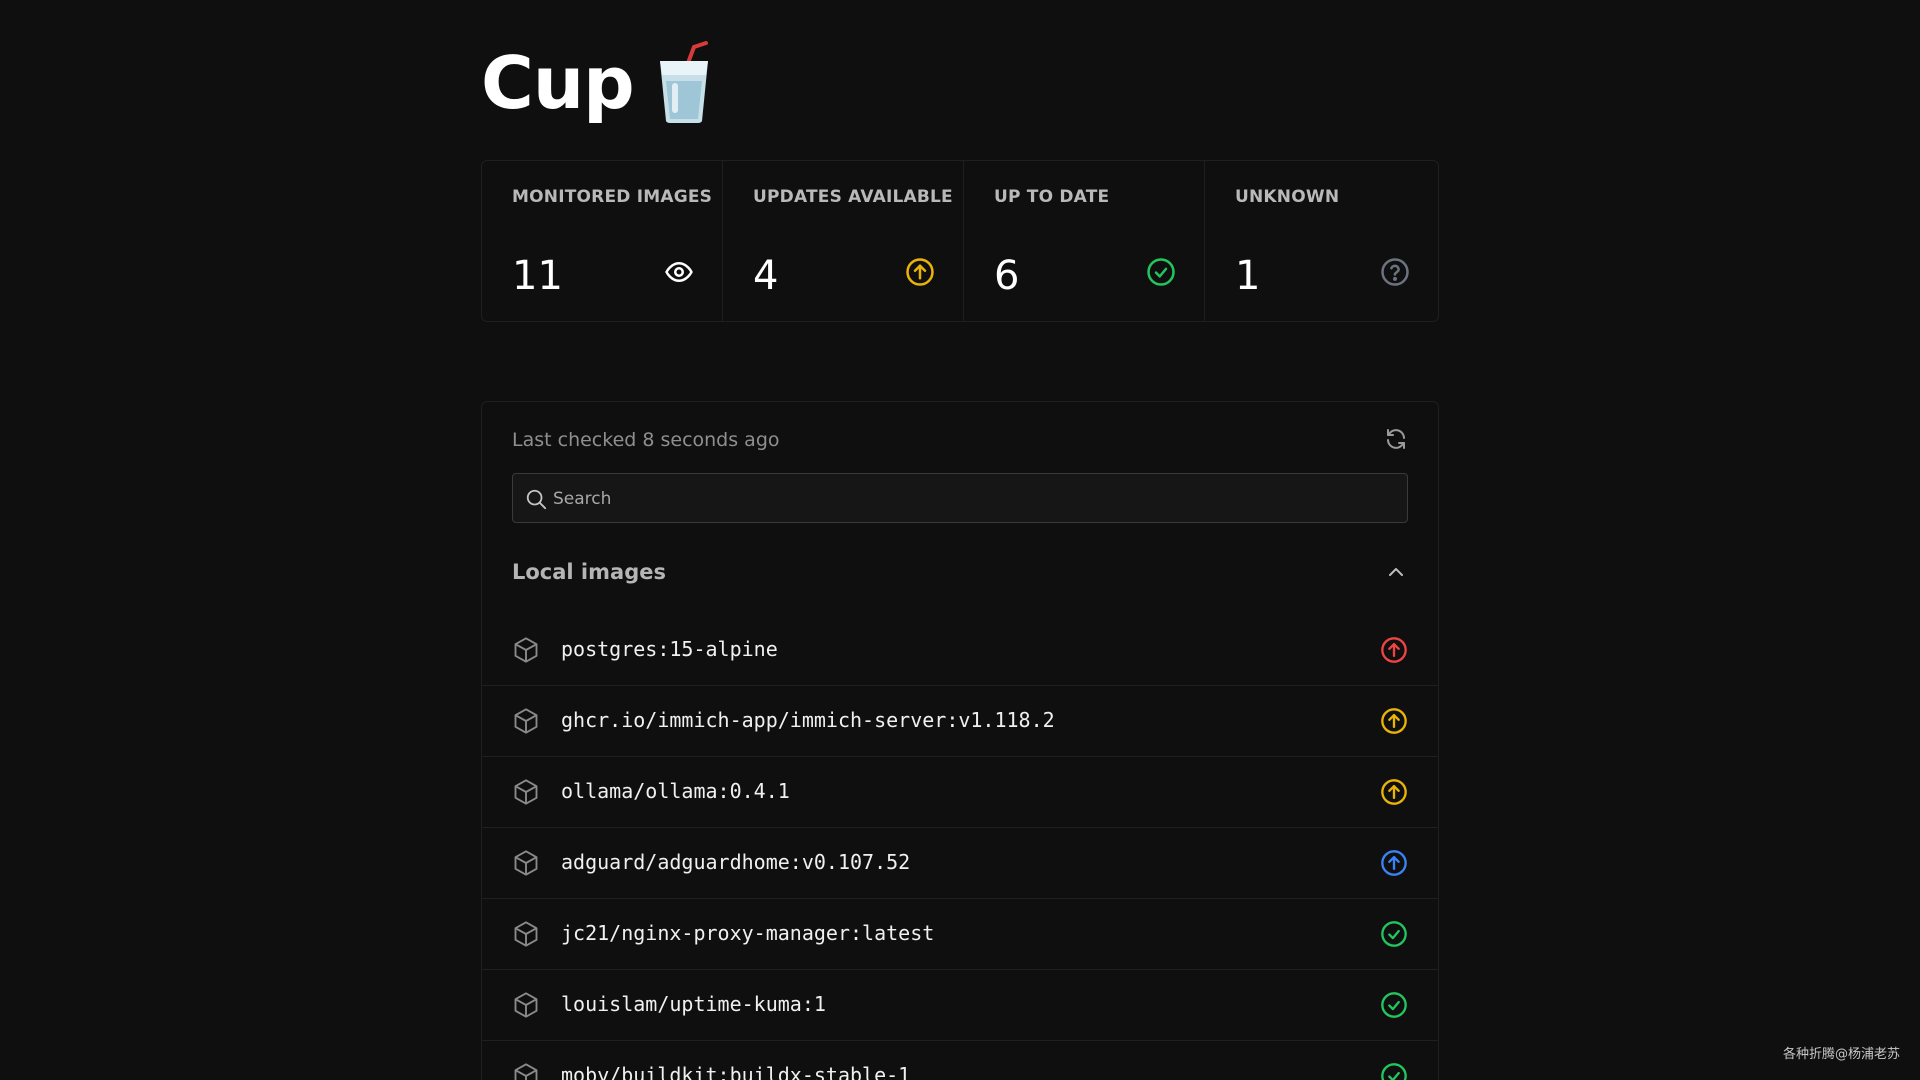 This screenshot has height=1080, width=1920. I want to click on image-row: ollama/ollama:0.4.1, so click(960, 792).